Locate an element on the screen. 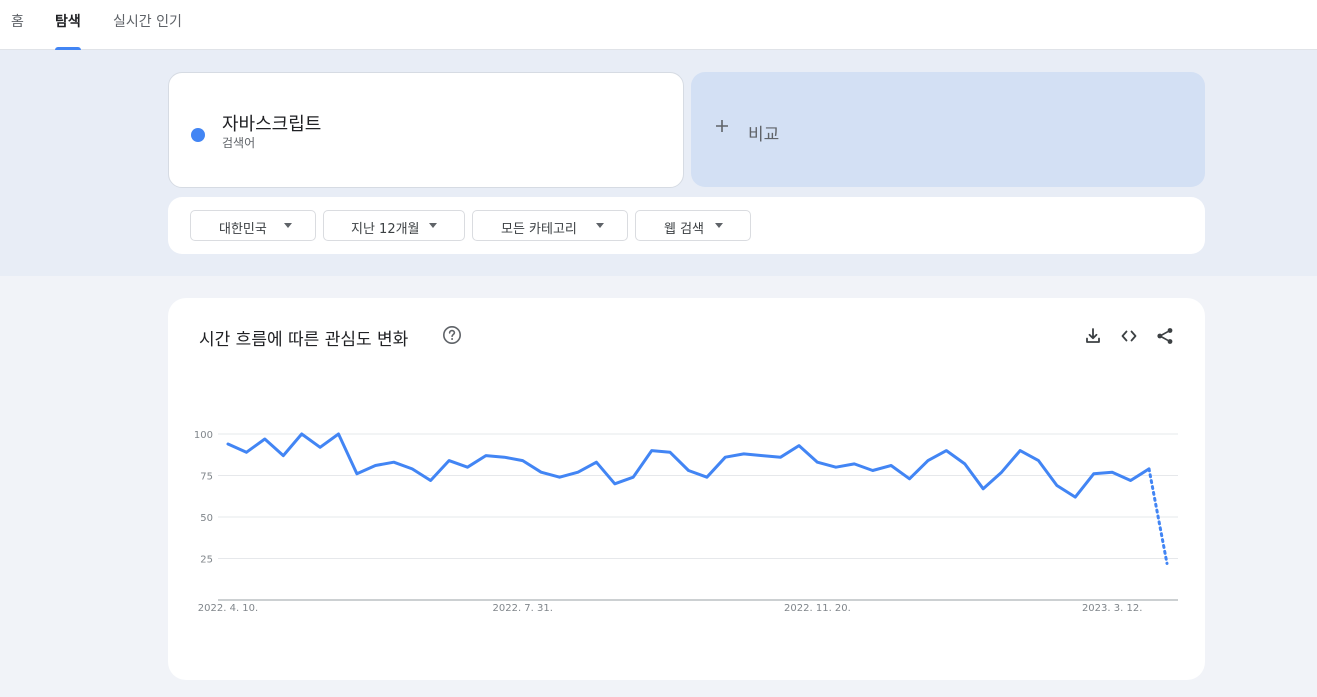 The width and height of the screenshot is (1317, 697). partial-data-segment is located at coordinates (1158, 516).